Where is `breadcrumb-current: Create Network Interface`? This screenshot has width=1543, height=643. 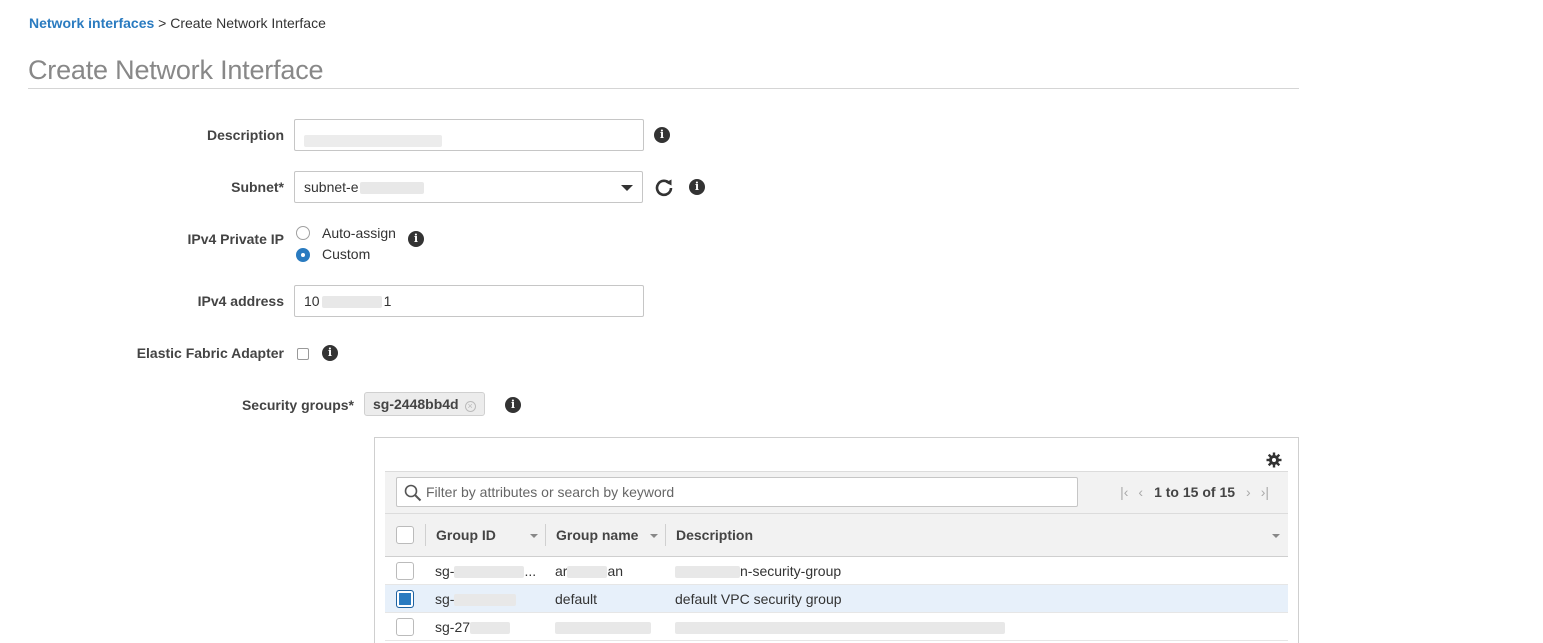
breadcrumb-current: Create Network Interface is located at coordinates (248, 23).